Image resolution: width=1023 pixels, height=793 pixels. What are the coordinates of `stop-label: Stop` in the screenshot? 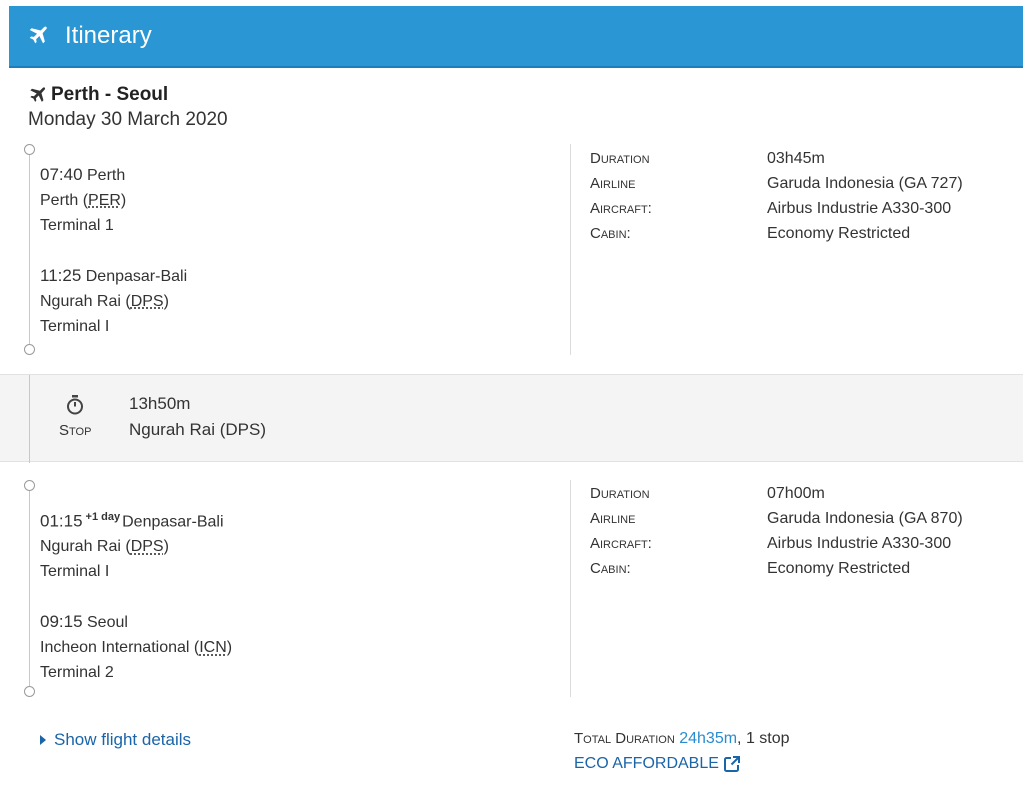 It's located at (75, 430).